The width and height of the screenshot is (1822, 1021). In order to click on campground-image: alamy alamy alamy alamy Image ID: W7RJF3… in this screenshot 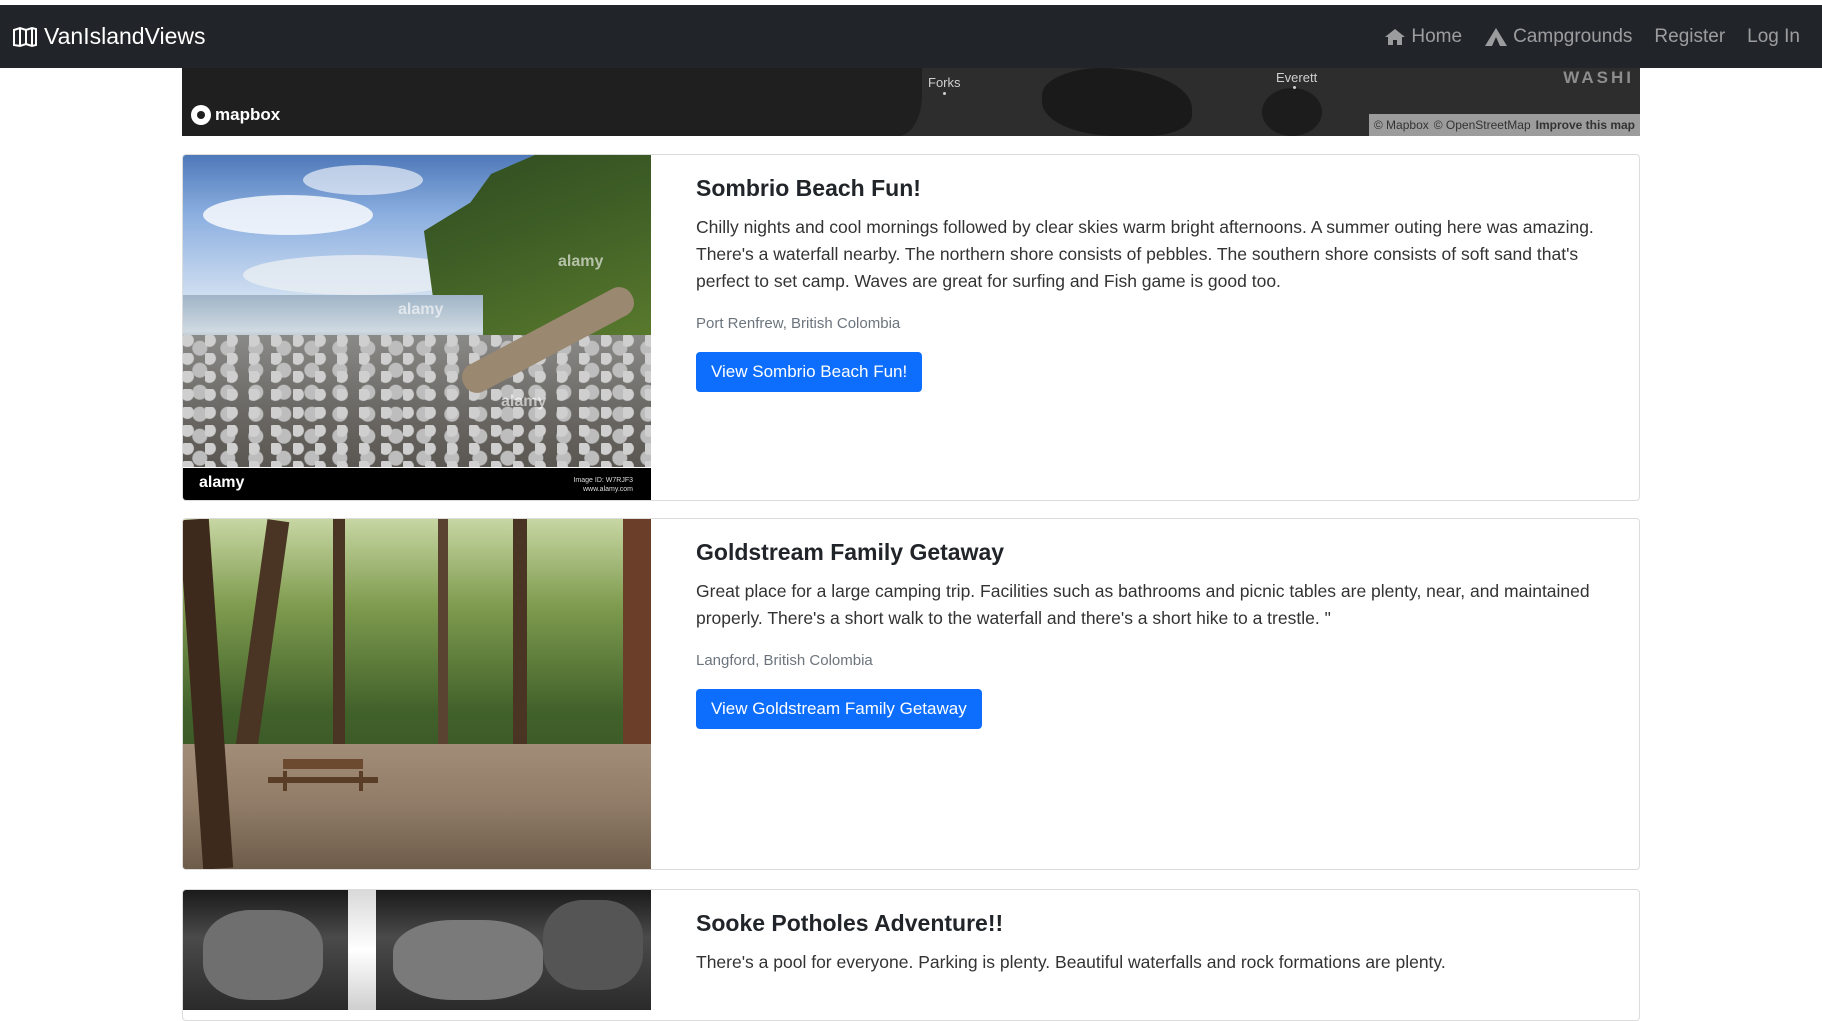, I will do `click(417, 327)`.